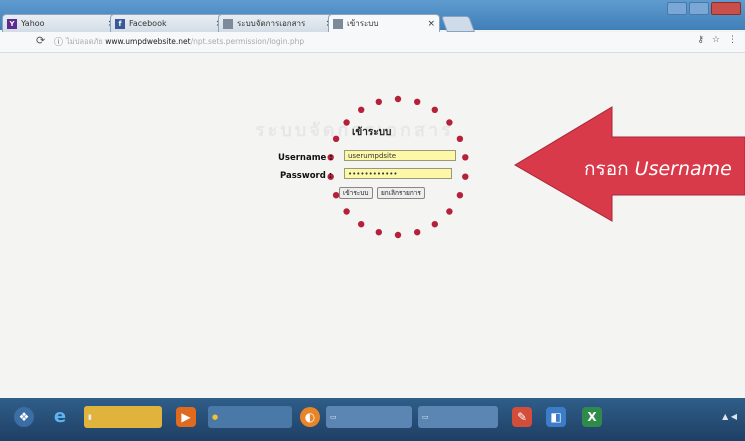 The width and height of the screenshot is (745, 441). Describe the element at coordinates (677, 8) in the screenshot. I see `minimize-button` at that location.